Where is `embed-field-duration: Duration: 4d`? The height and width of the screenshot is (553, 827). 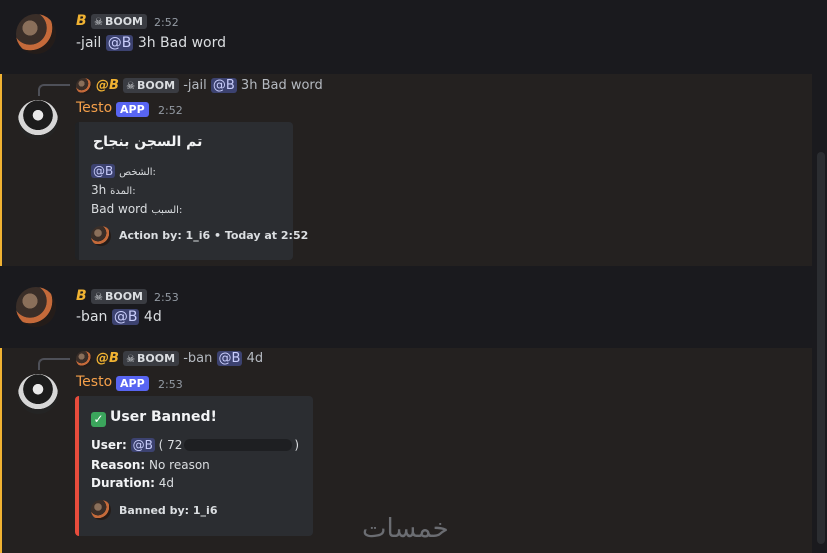 embed-field-duration: Duration: 4d is located at coordinates (132, 483).